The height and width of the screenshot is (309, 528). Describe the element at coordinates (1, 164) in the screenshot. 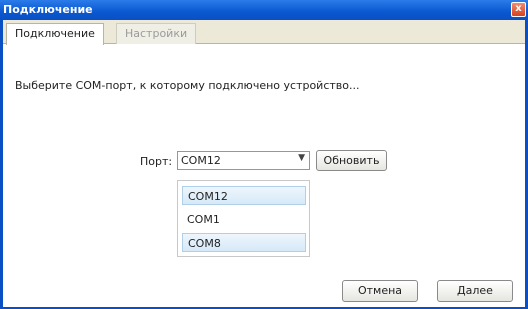

I see `window-frame-left` at that location.